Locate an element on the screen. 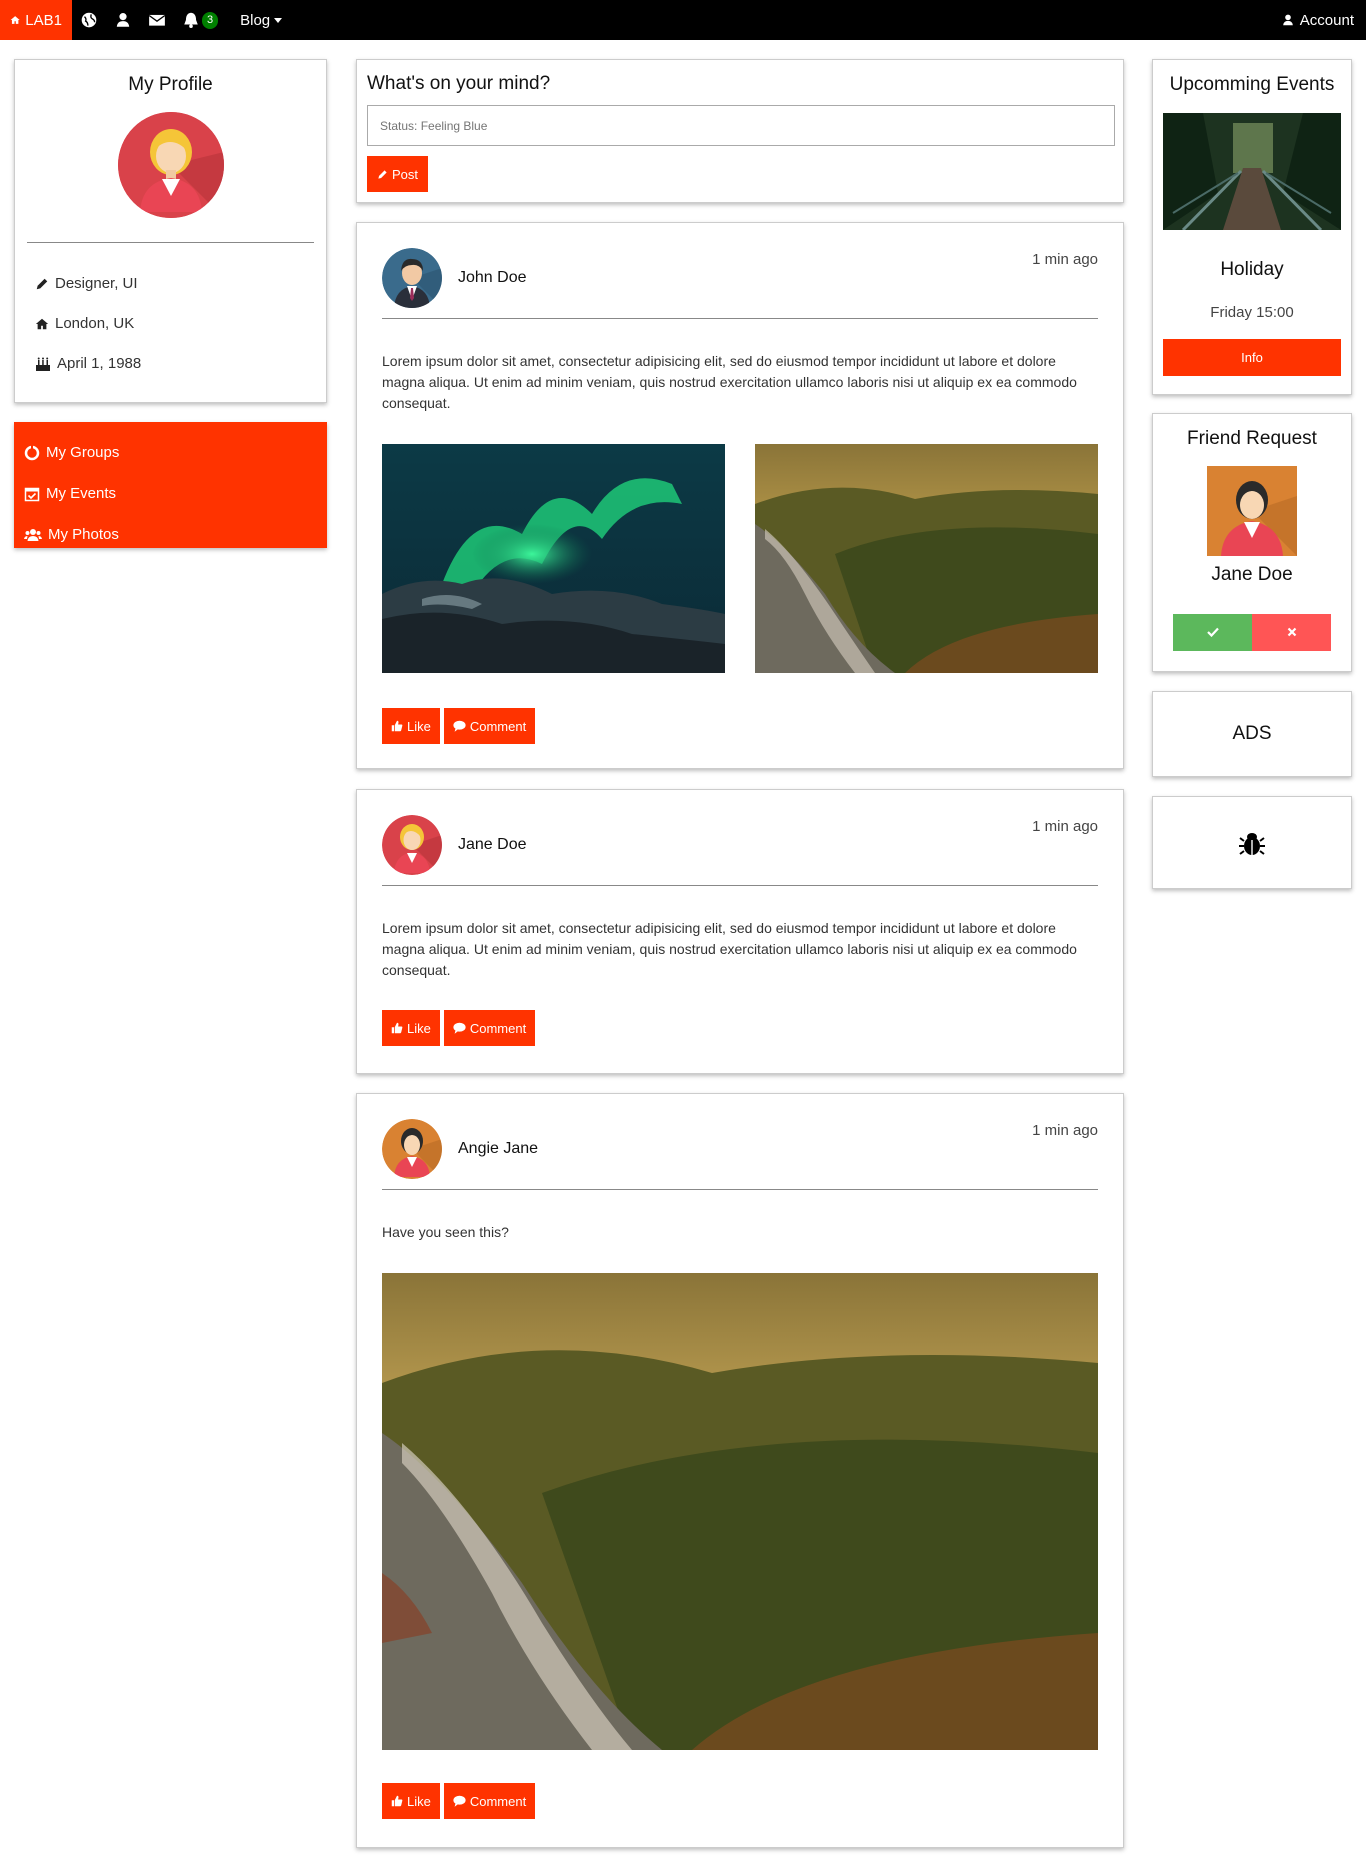  bug-report-card is located at coordinates (1252, 842).